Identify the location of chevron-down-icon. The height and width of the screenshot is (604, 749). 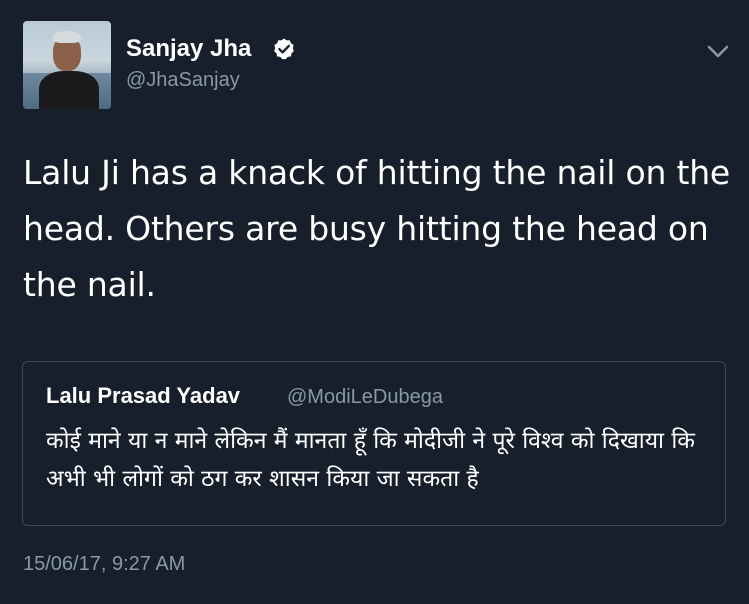
(718, 52).